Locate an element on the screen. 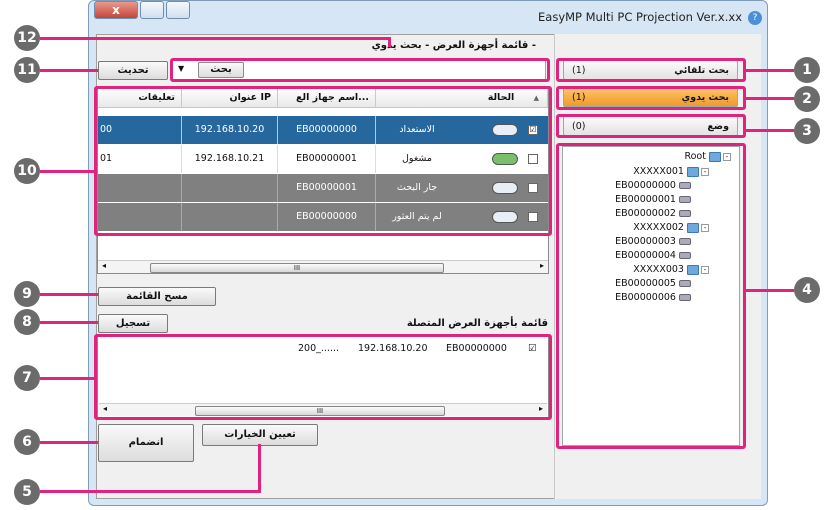 The image size is (836, 510). callout-number: 2 is located at coordinates (807, 99).